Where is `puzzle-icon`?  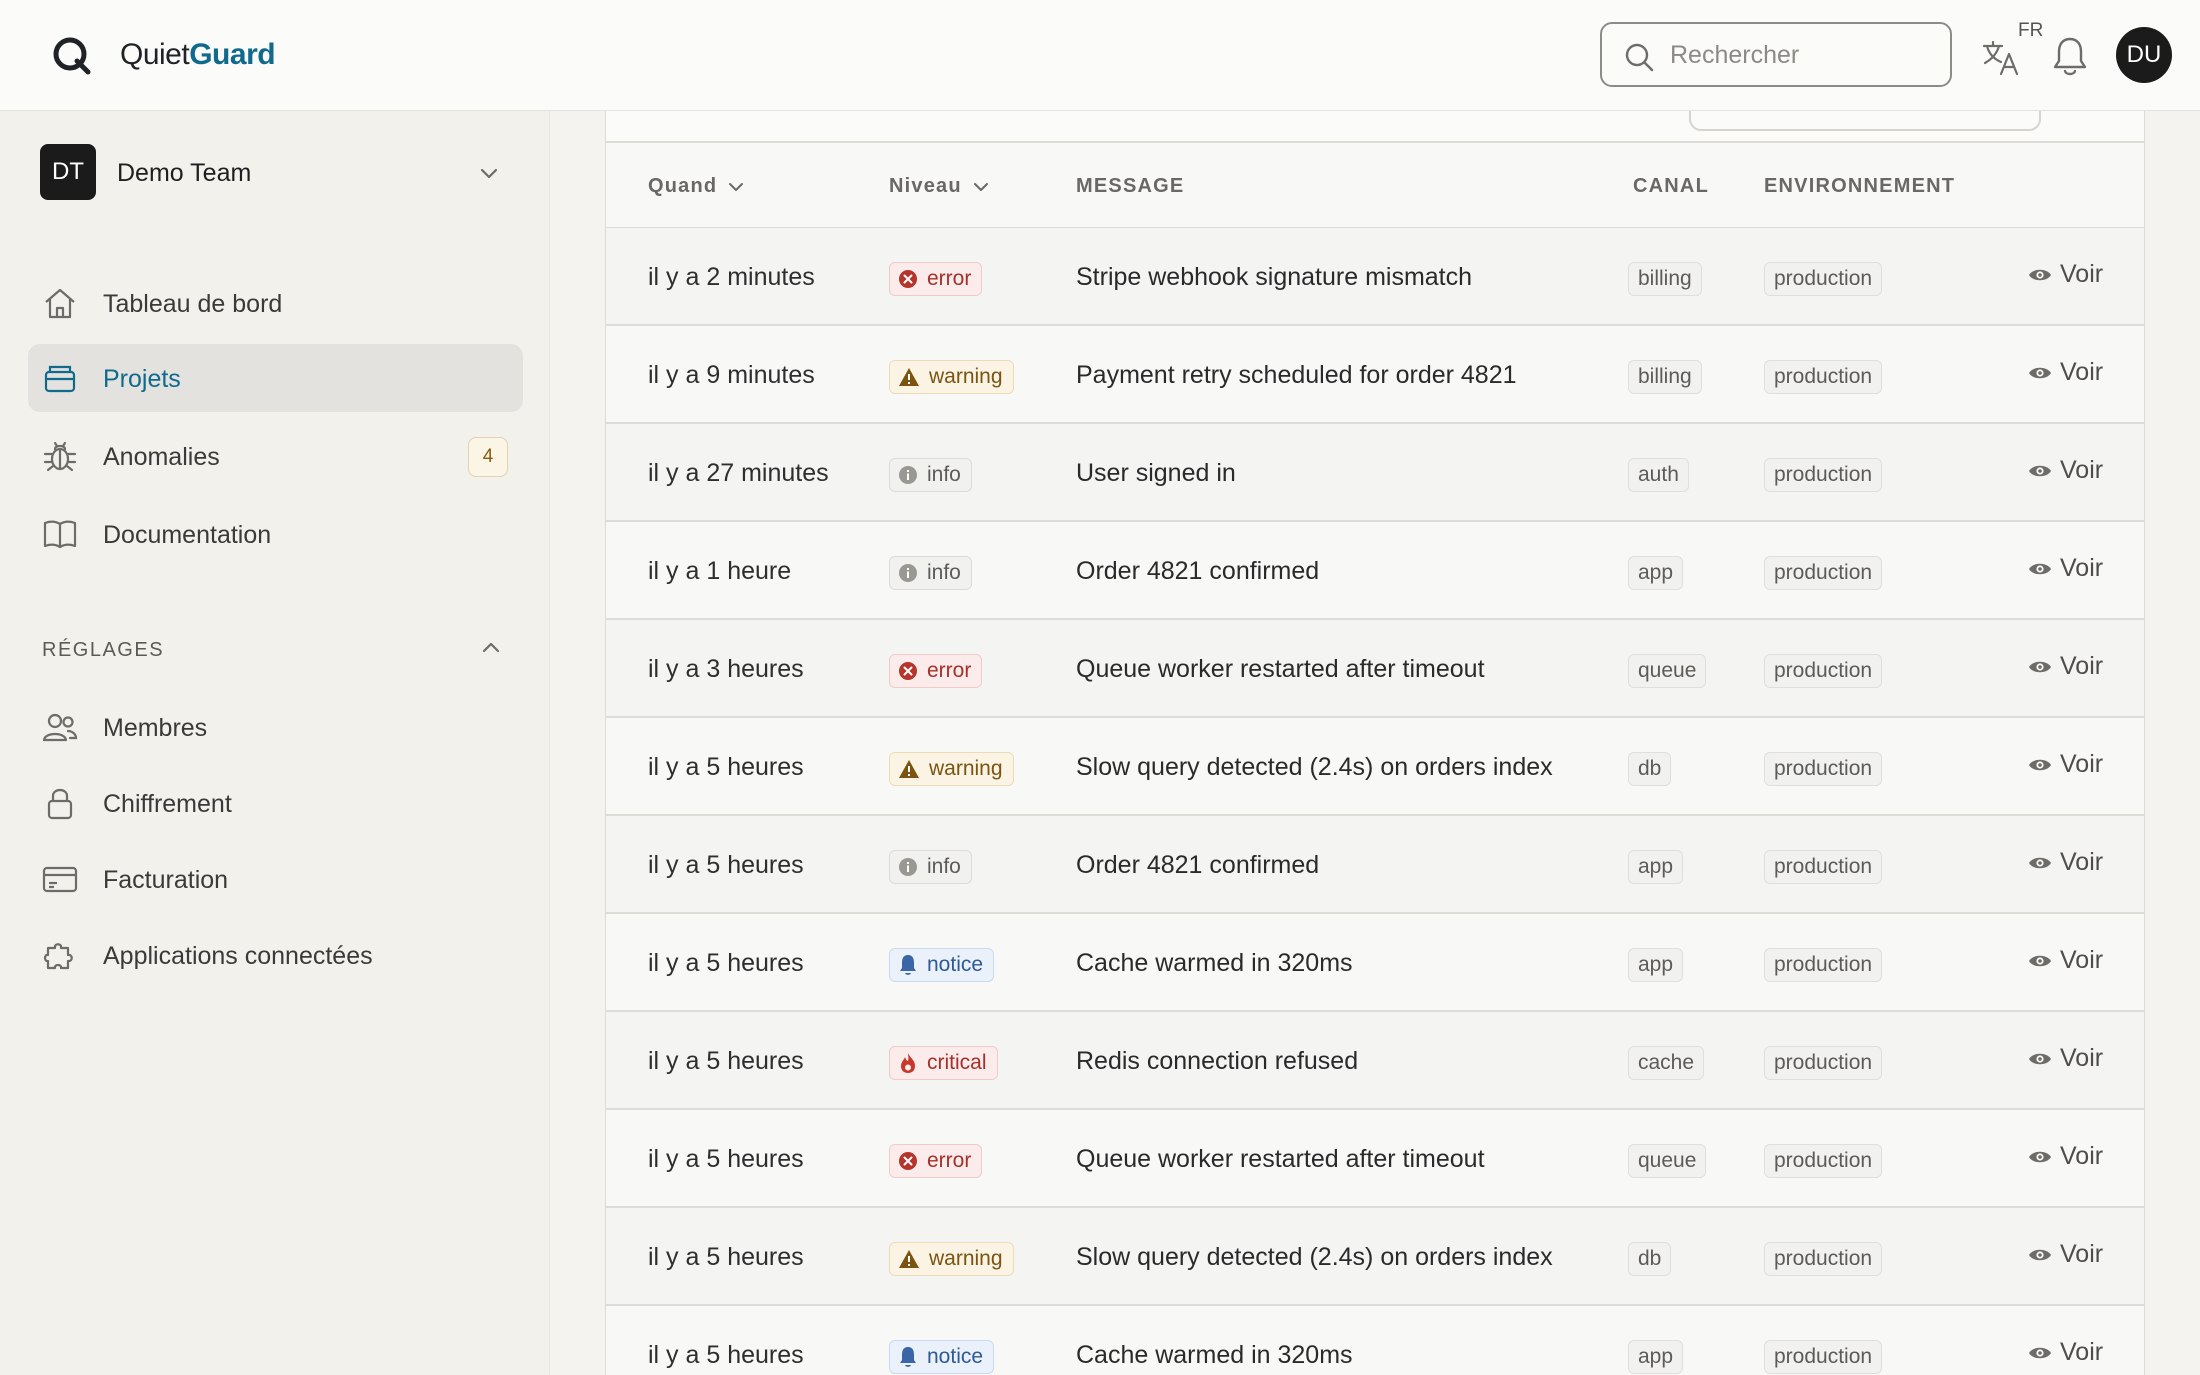 puzzle-icon is located at coordinates (58, 956).